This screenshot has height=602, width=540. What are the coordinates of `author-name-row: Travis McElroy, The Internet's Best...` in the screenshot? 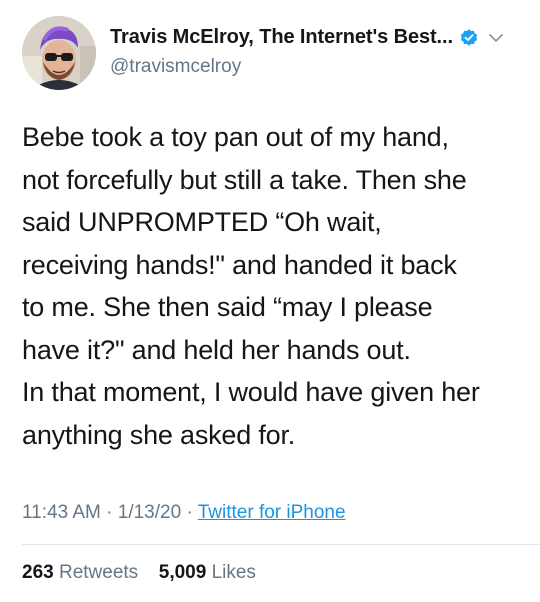 It's located at (307, 37).